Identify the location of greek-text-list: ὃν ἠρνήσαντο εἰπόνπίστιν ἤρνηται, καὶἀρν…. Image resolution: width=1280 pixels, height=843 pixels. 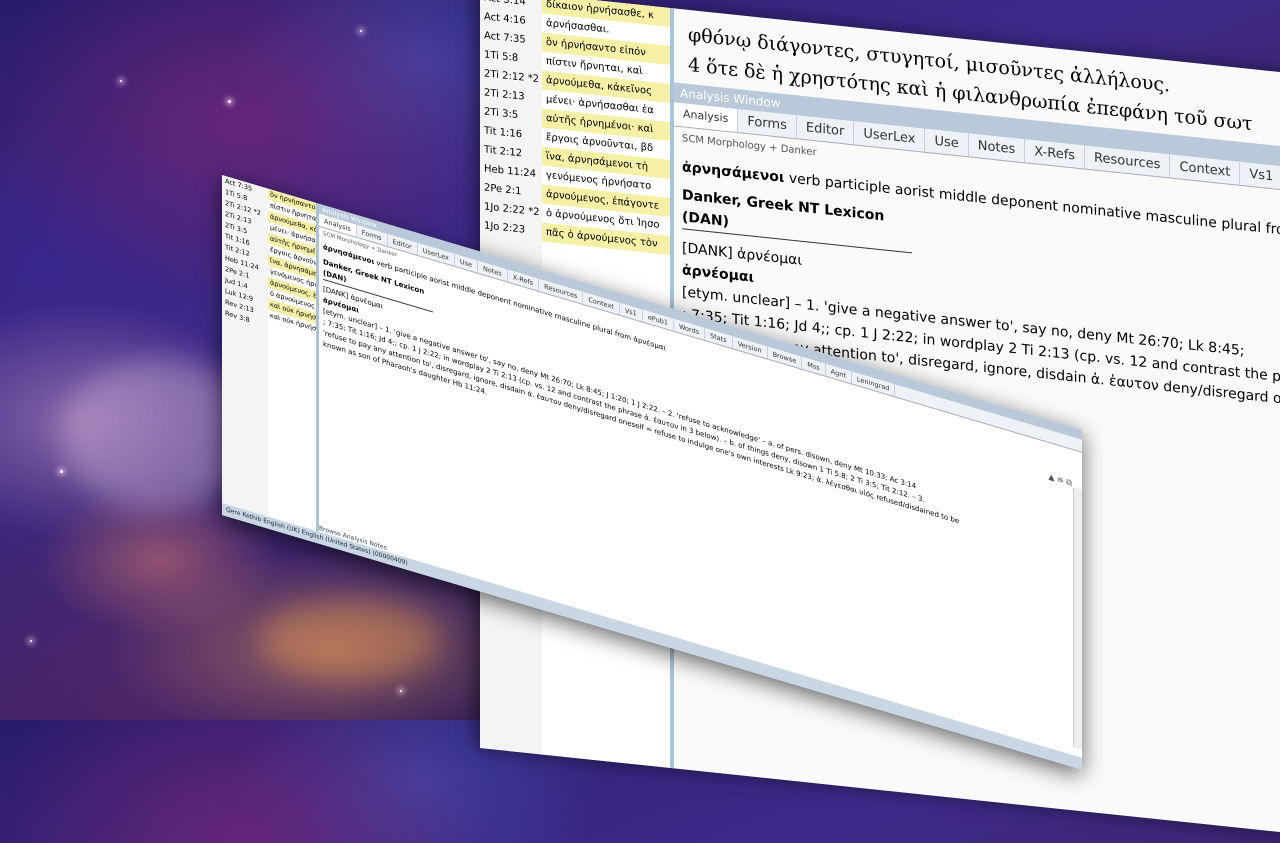
(293, 366).